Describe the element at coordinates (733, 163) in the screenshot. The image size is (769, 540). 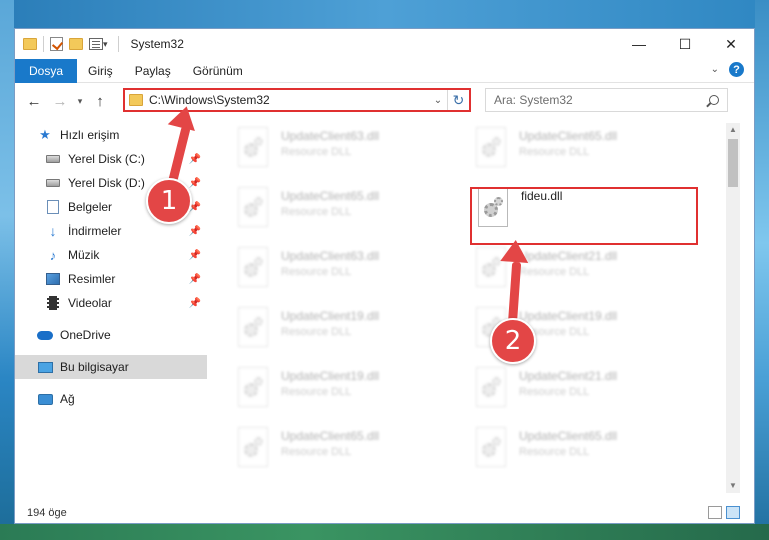
I see `scrollbar-thumb` at that location.